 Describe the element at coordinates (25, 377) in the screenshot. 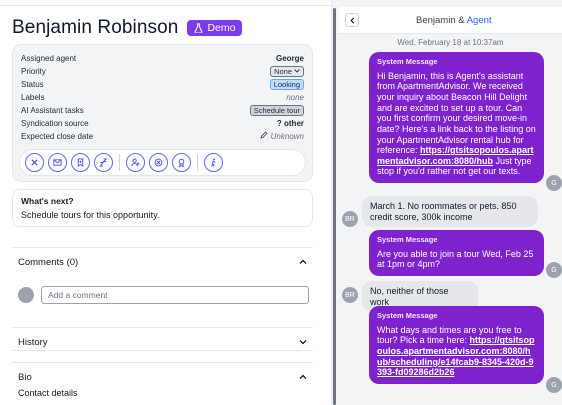

I see `bio-title: Bio` at that location.